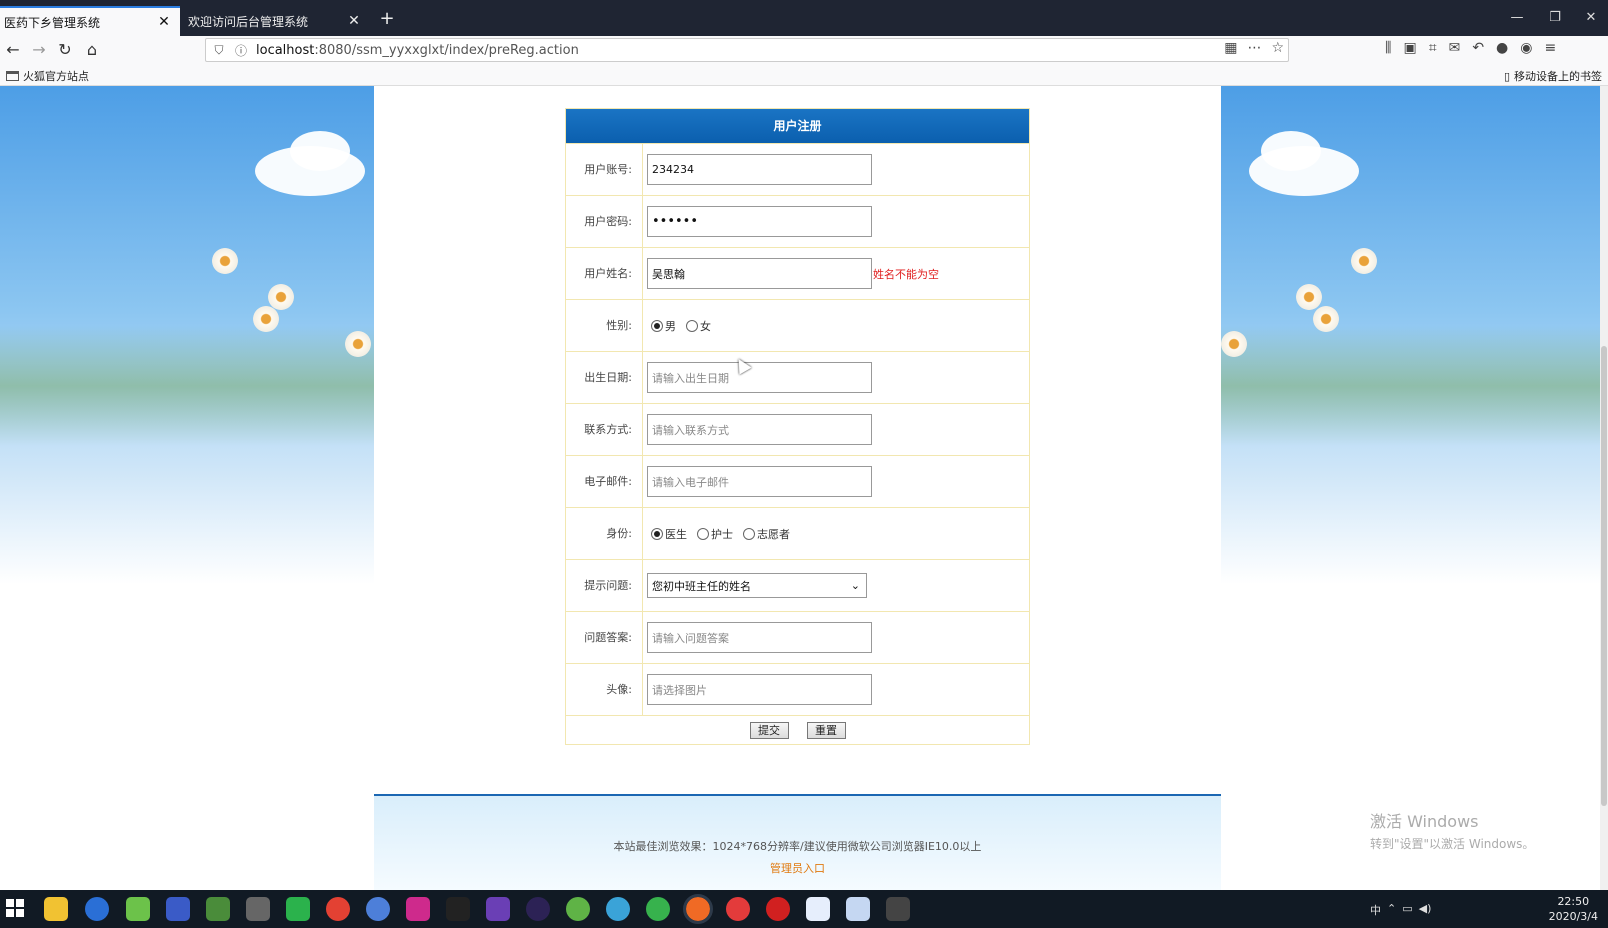 The height and width of the screenshot is (928, 1608). What do you see at coordinates (715, 534) in the screenshot?
I see `role-nurse-radio: 护士` at bounding box center [715, 534].